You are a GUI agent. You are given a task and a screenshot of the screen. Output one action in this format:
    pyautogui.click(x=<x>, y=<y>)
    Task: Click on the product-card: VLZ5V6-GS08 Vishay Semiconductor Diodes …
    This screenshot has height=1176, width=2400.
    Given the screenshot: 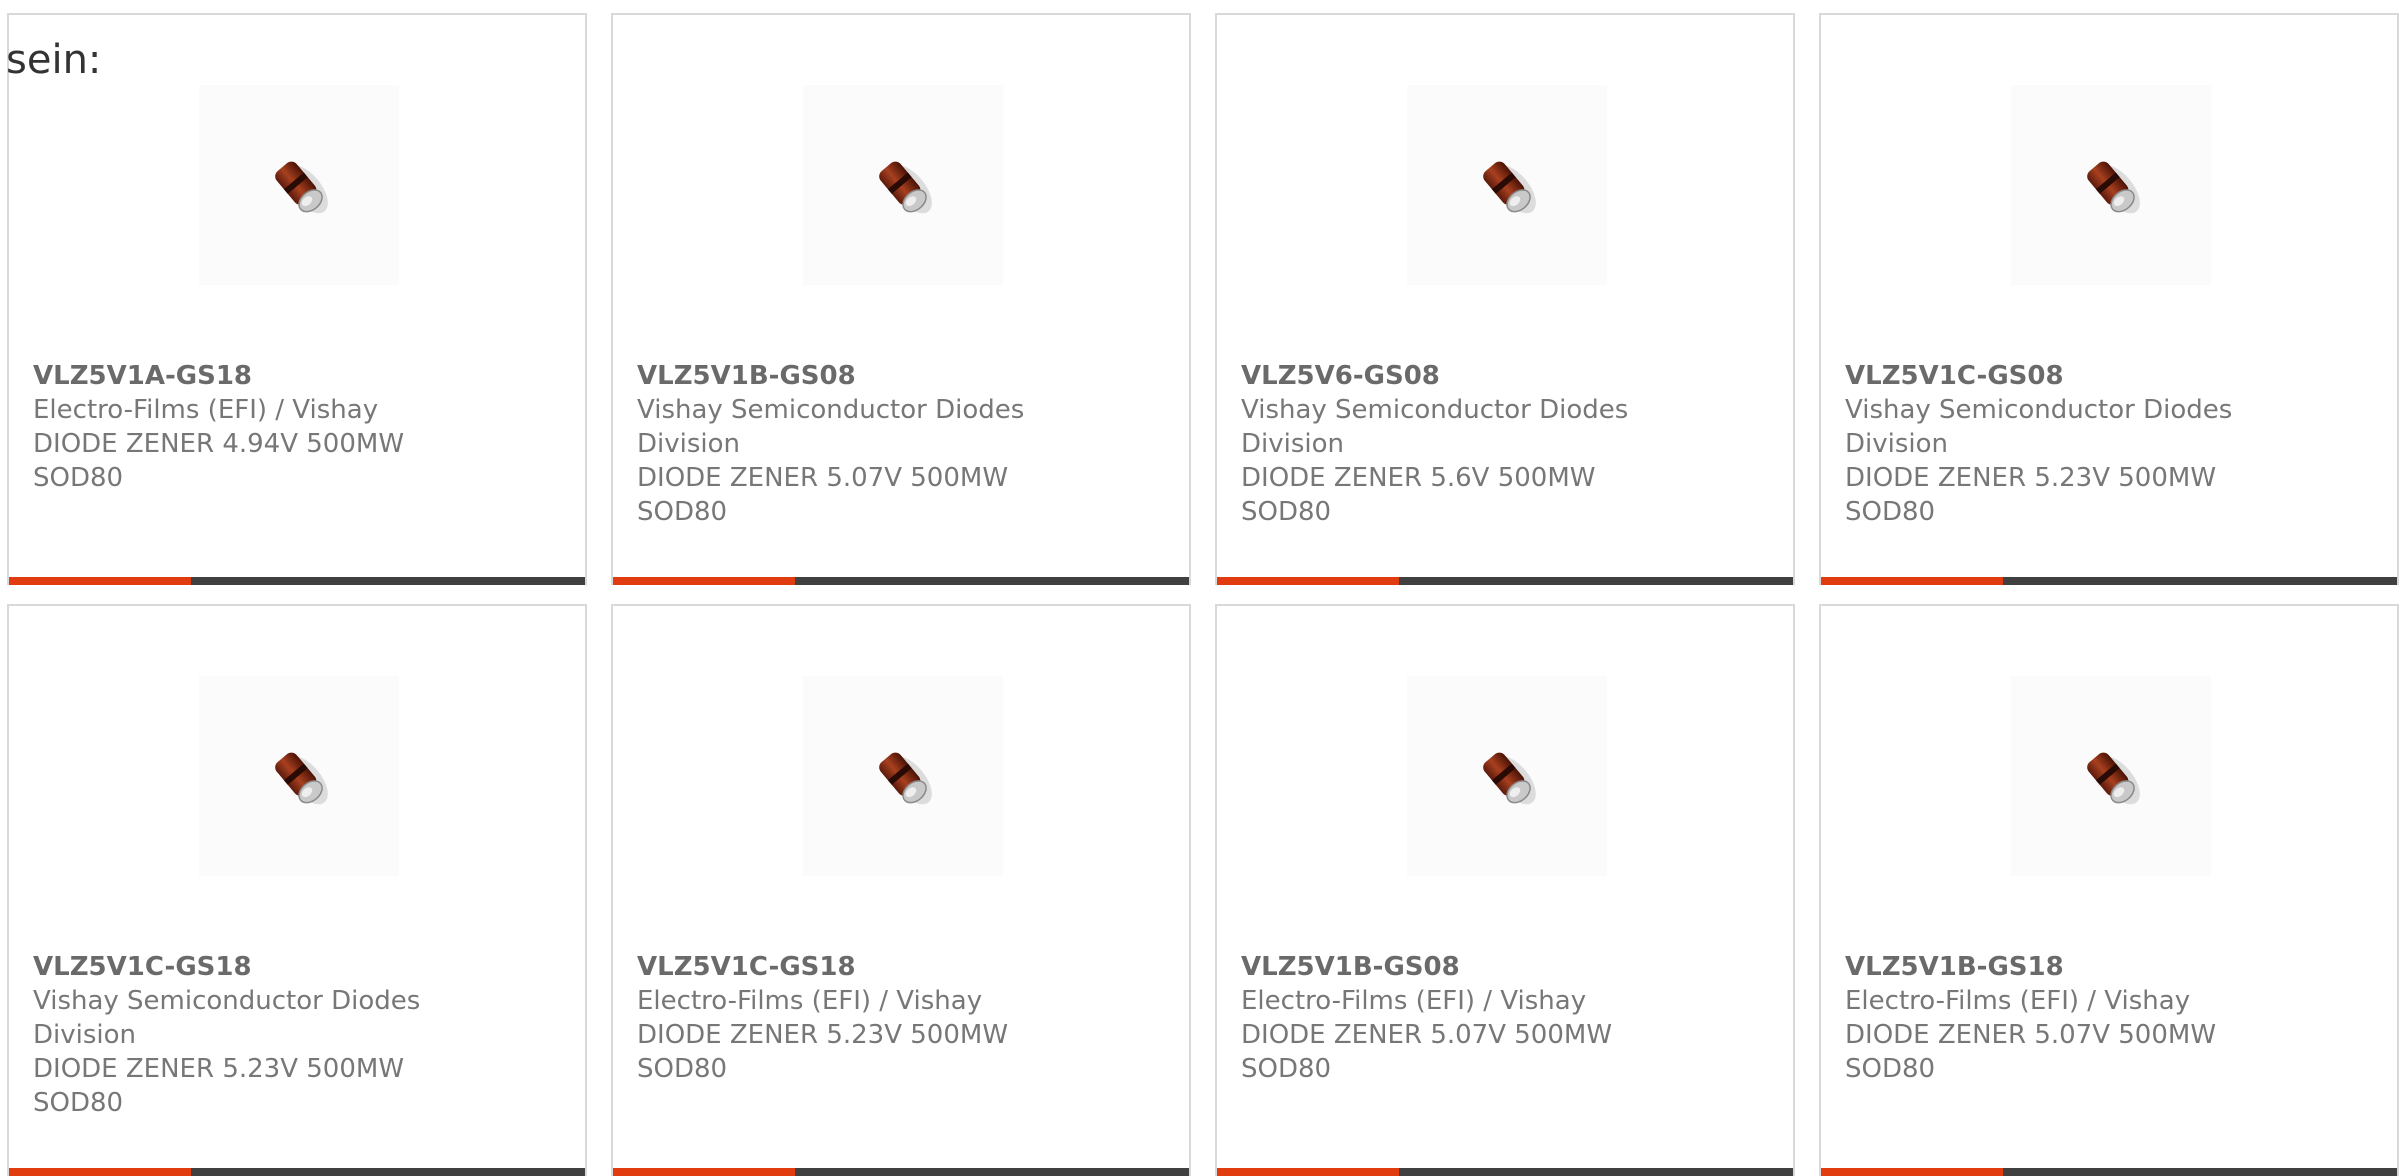 What is the action you would take?
    pyautogui.click(x=1505, y=299)
    